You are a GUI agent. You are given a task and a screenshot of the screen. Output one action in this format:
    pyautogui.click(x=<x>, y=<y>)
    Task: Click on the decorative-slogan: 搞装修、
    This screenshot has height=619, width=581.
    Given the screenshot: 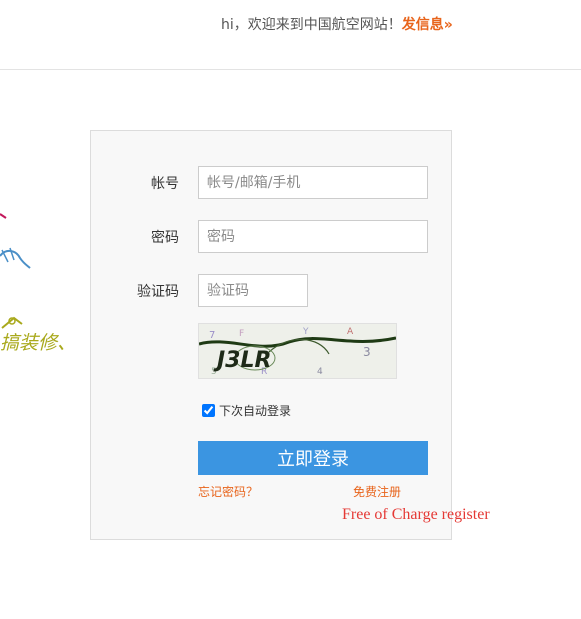 What is the action you would take?
    pyautogui.click(x=38, y=343)
    